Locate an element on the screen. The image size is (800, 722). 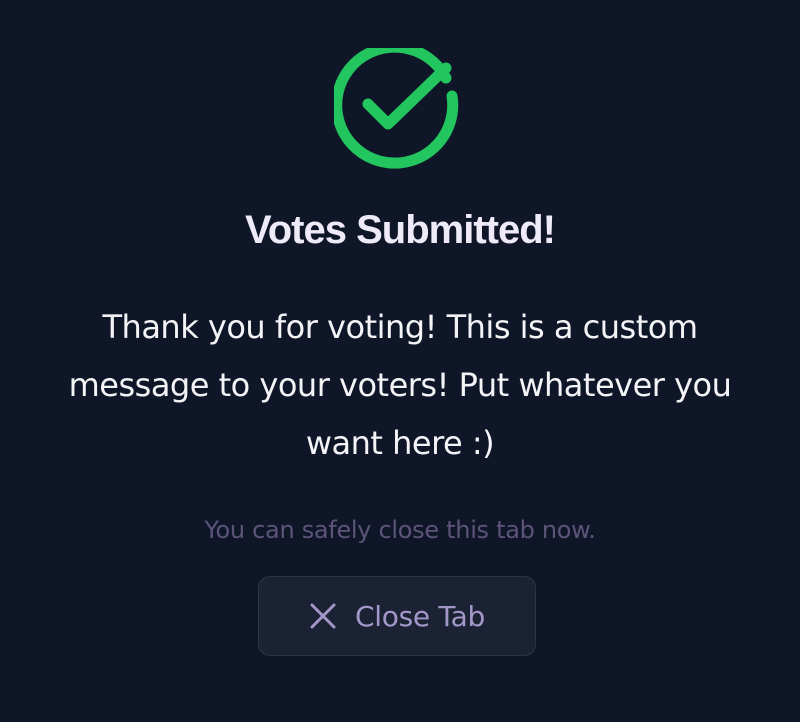
check-circle-icon is located at coordinates (396, 108).